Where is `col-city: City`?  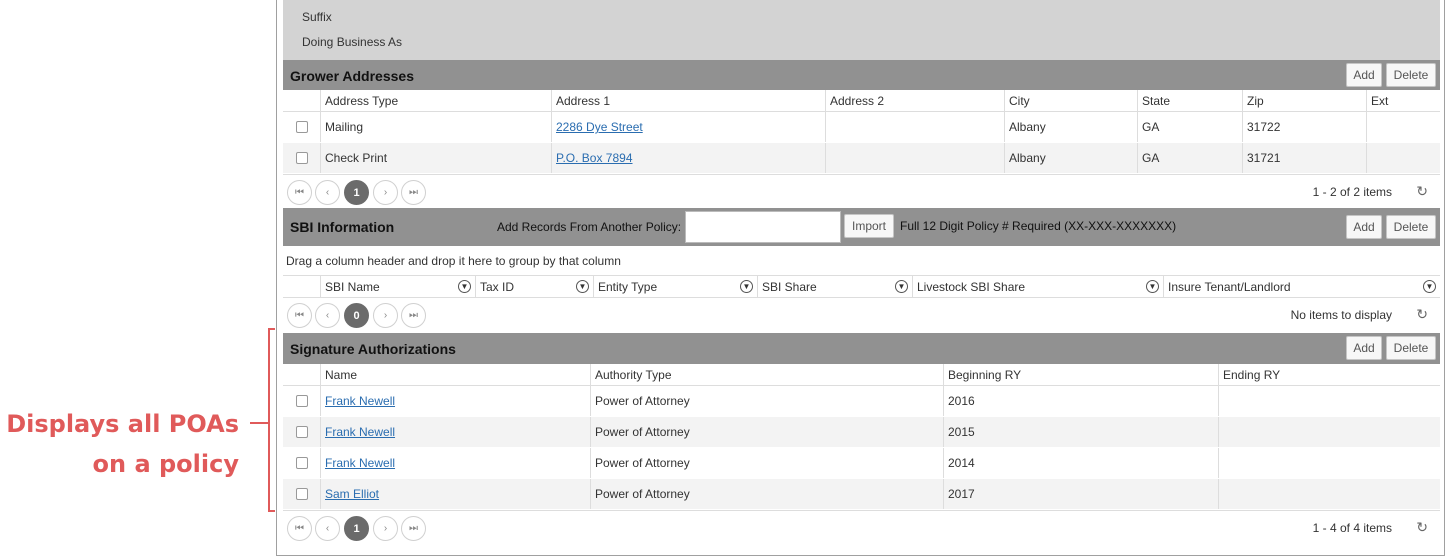
col-city: City is located at coordinates (1070, 100).